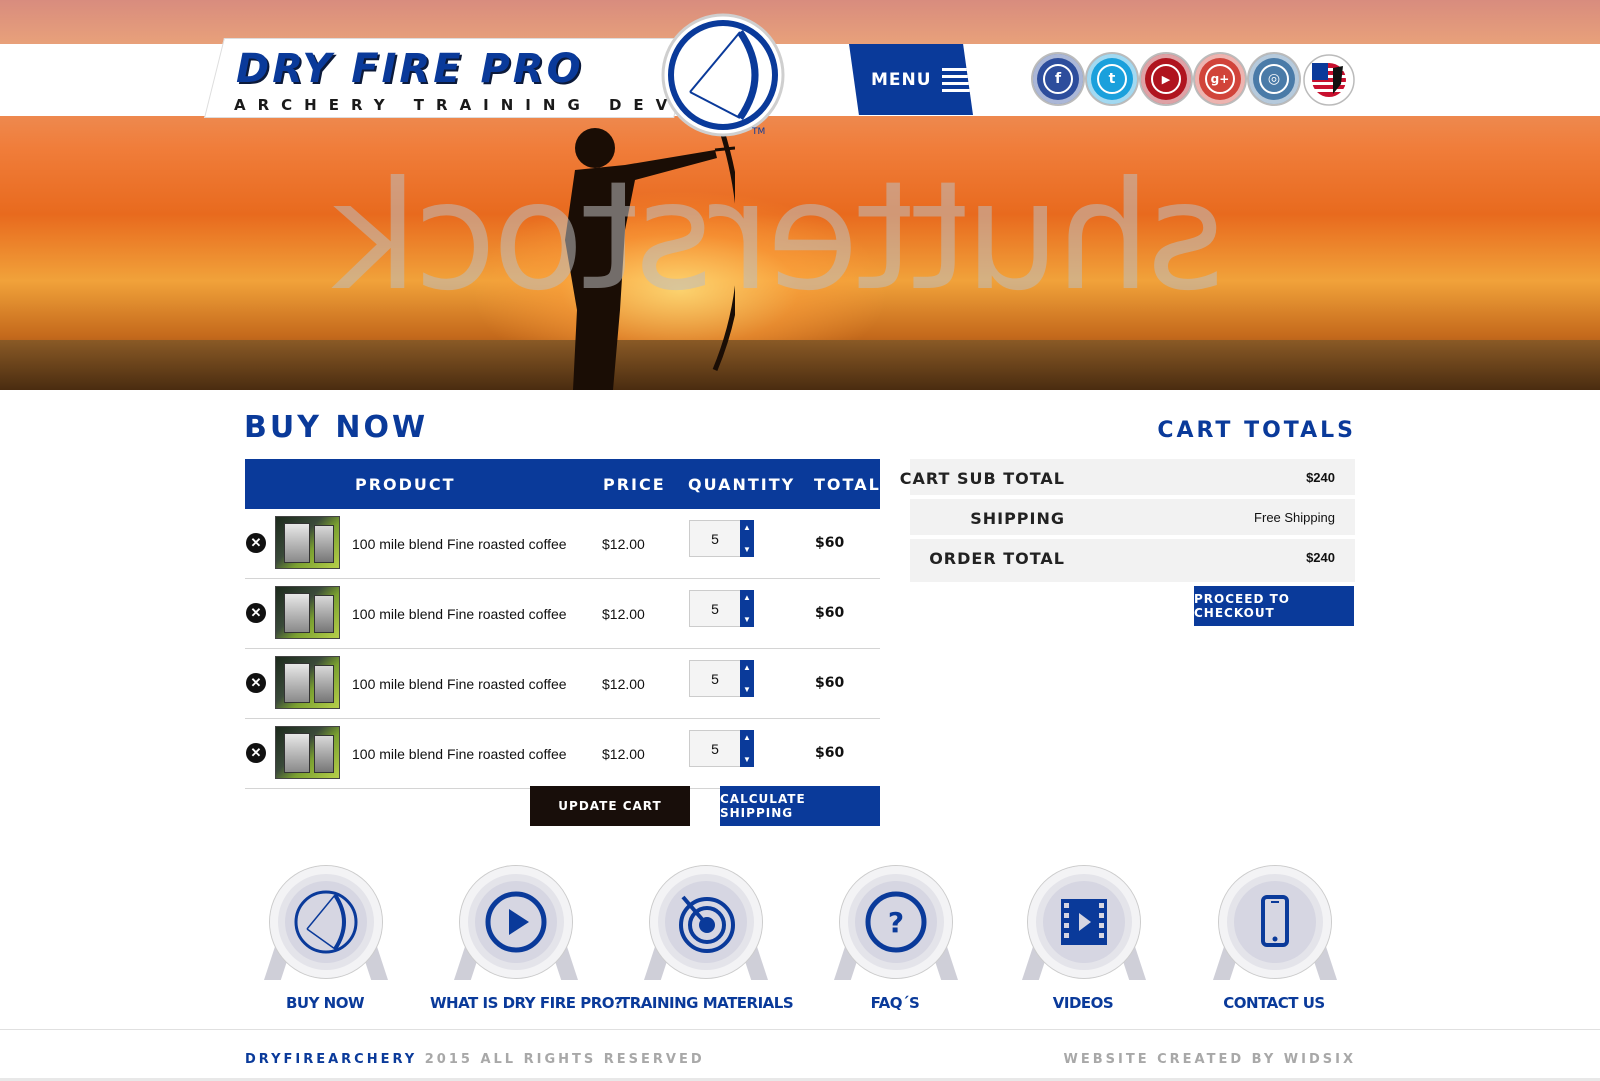 The width and height of the screenshot is (1600, 1081). I want to click on youtube-icon: ▶, so click(1166, 79).